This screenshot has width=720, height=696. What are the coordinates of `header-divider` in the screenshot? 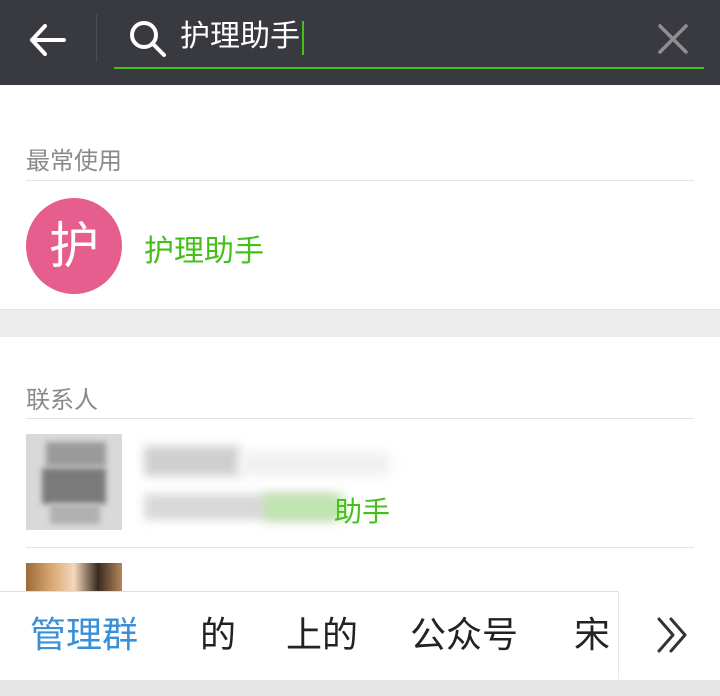 It's located at (96, 38).